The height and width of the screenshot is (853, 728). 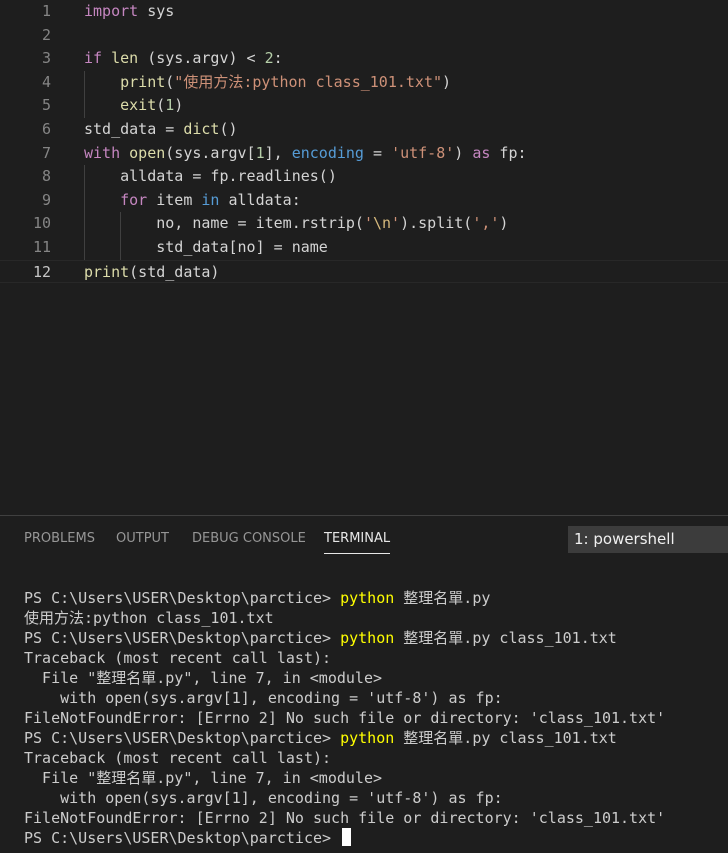 I want to click on line-number: 4, so click(x=46, y=81).